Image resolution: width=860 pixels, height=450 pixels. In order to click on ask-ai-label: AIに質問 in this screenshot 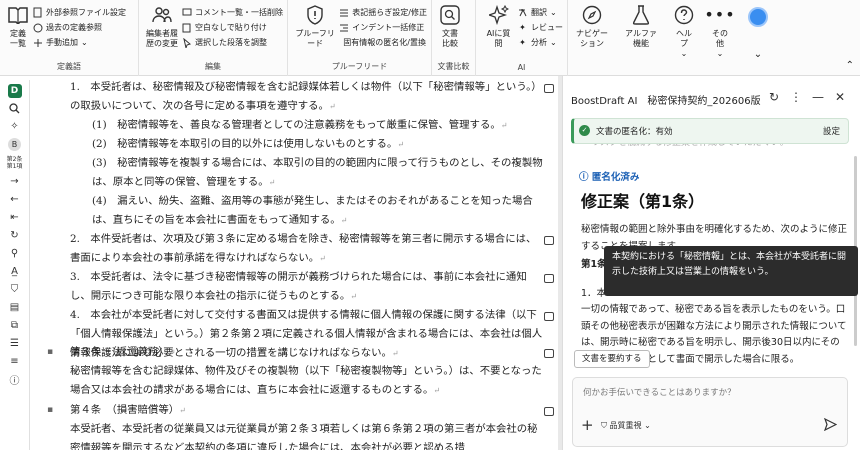, I will do `click(498, 38)`.